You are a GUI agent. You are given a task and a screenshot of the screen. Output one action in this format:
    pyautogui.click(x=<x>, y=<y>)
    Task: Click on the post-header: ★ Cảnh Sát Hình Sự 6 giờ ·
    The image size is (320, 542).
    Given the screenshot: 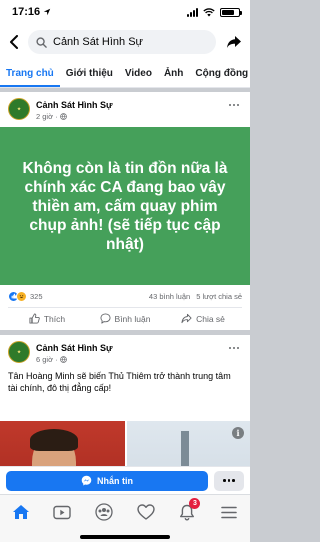 What is the action you would take?
    pyautogui.click(x=125, y=351)
    